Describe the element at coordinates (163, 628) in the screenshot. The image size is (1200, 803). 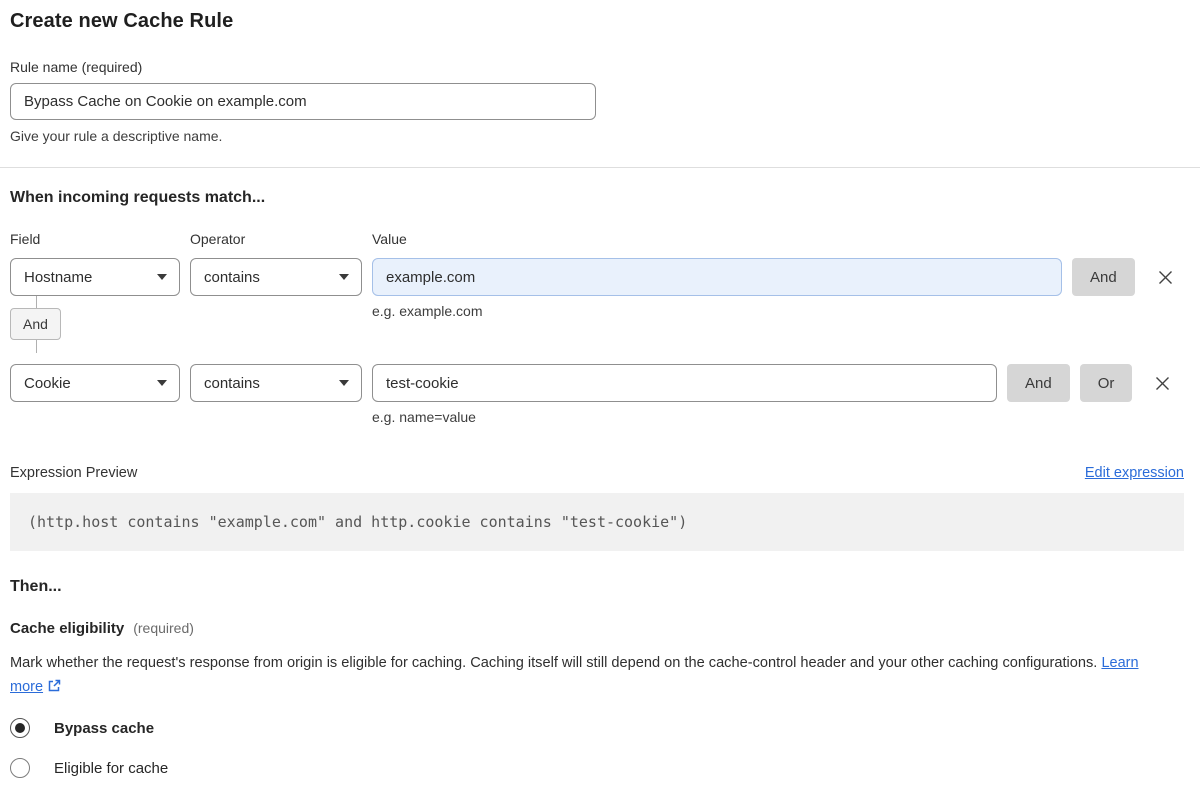
I see `required-note: (required)` at that location.